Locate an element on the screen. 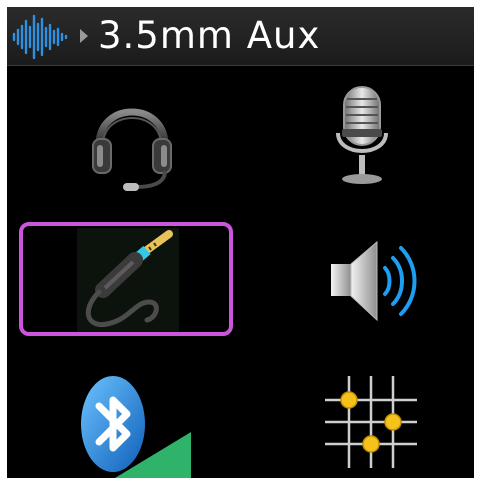 This screenshot has width=480, height=485. menu-item-headset is located at coordinates (128, 135).